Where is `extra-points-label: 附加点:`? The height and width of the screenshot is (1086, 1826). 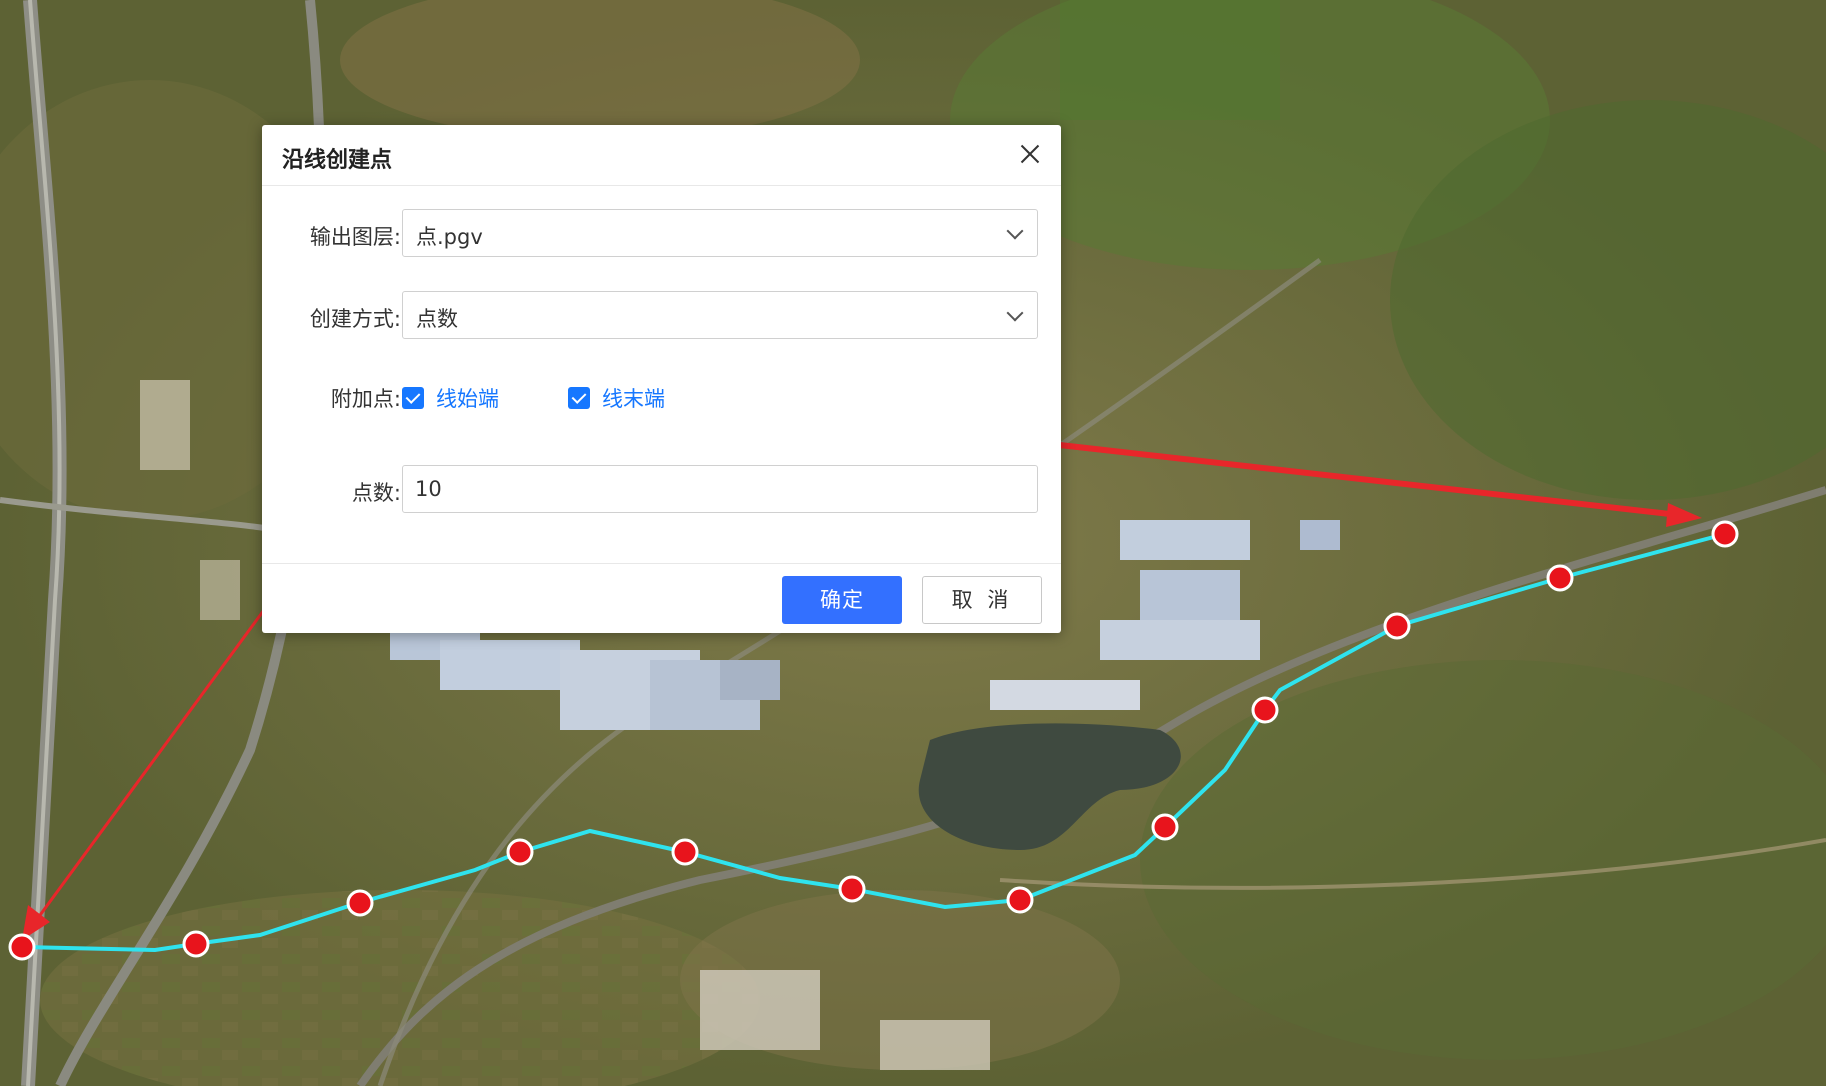 extra-points-label: 附加点: is located at coordinates (365, 399).